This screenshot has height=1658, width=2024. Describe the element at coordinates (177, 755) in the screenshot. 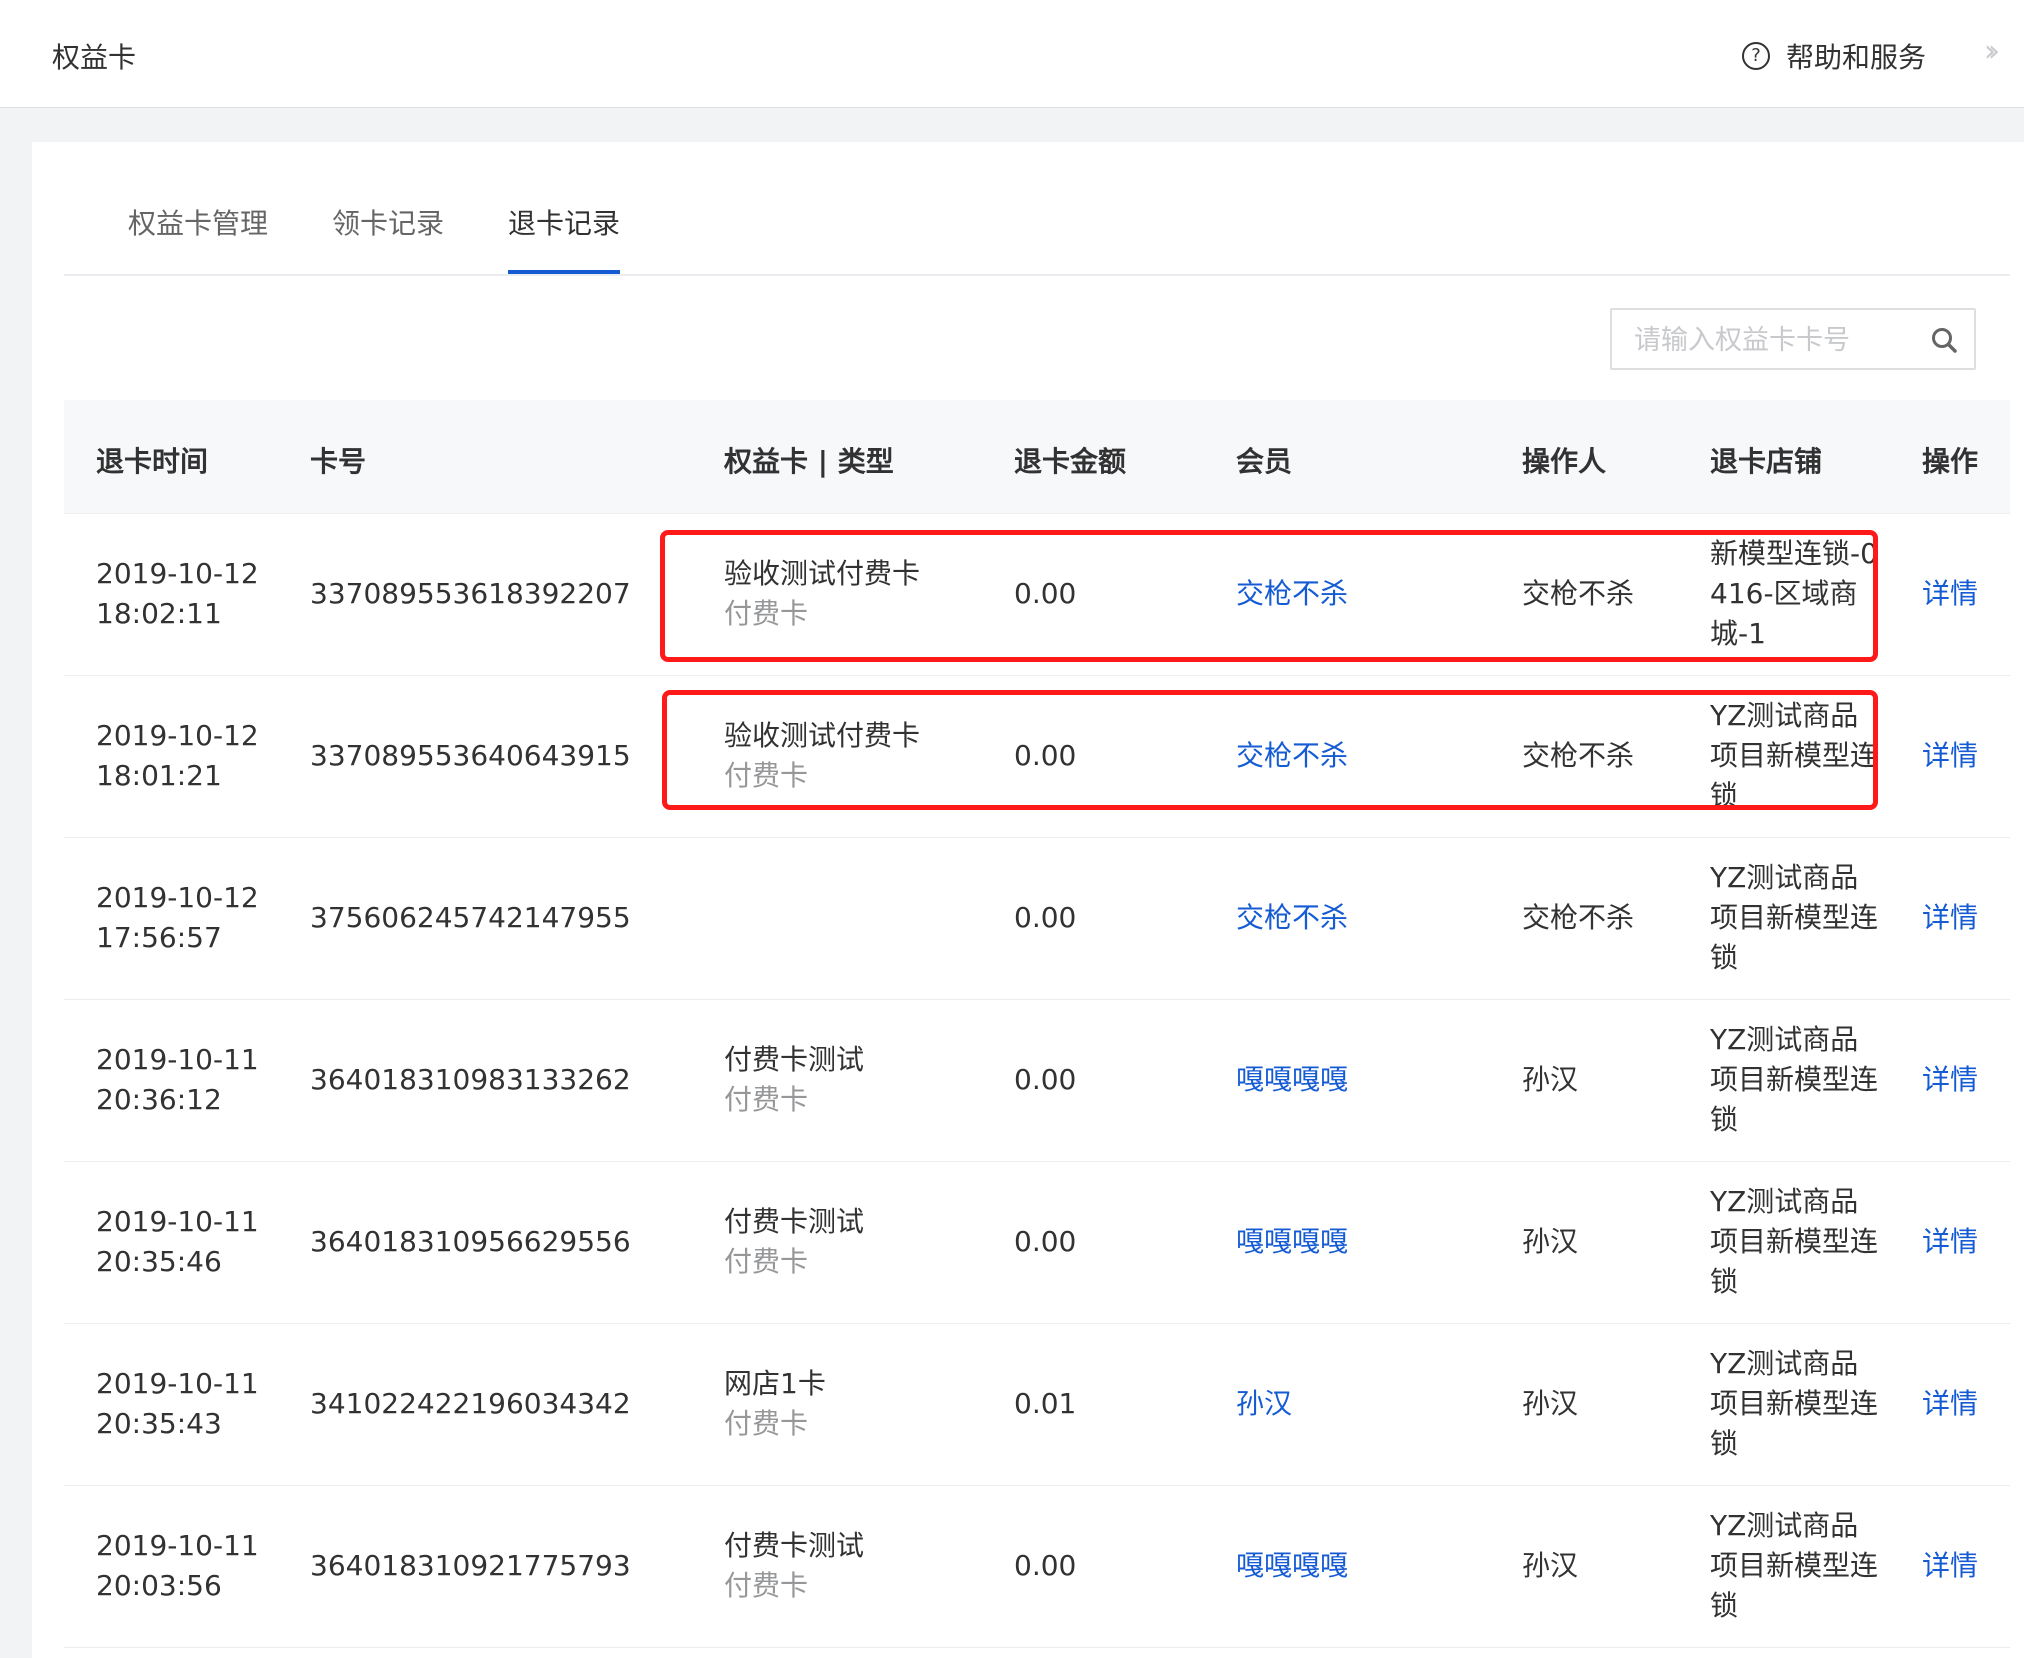

I see `refund-time: 2019-10-12 18:01:21` at that location.